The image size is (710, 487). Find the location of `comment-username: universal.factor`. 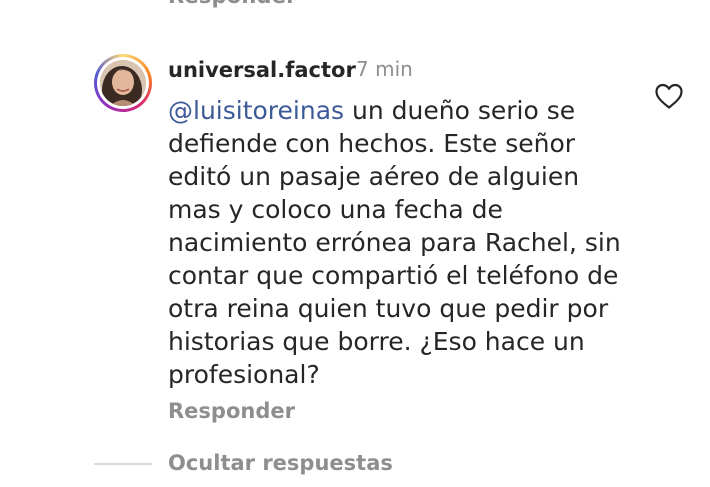

comment-username: universal.factor is located at coordinates (262, 70).